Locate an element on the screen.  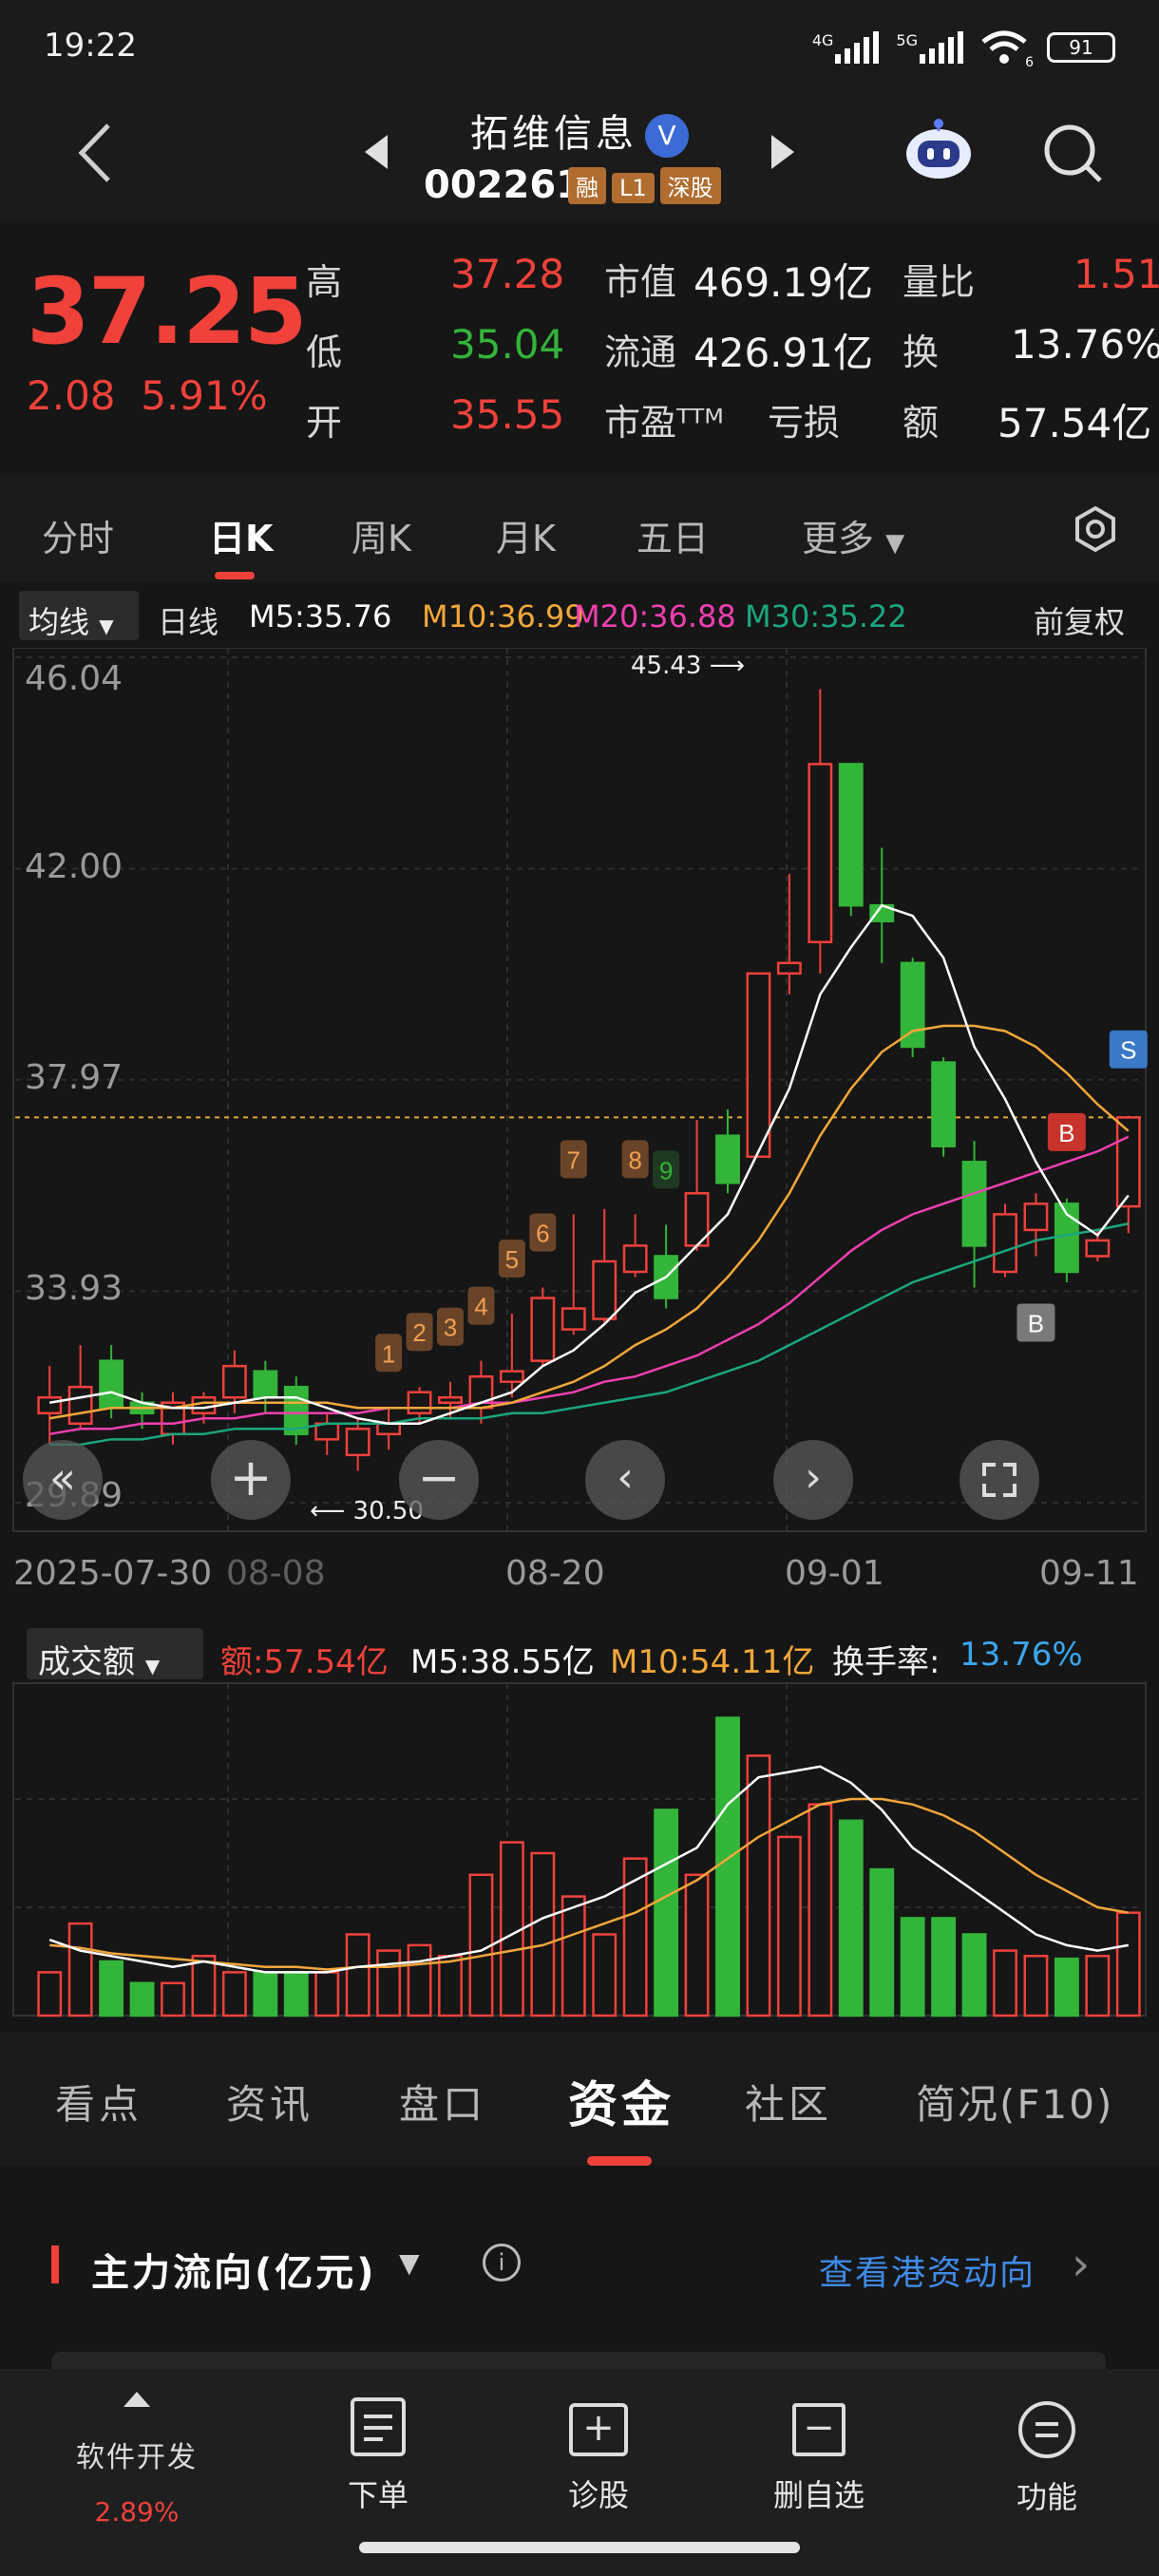
x-tick-label: 09-11 is located at coordinates (1089, 1573).